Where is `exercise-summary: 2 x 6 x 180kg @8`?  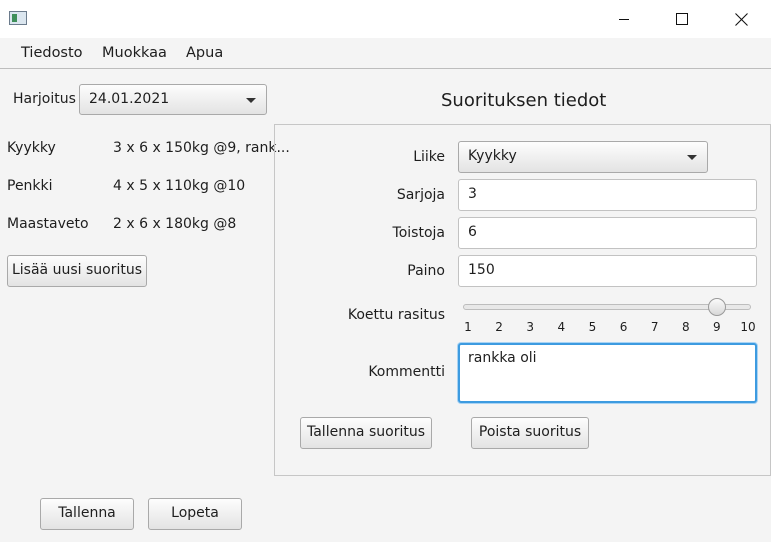
exercise-summary: 2 x 6 x 180kg @8 is located at coordinates (174, 224).